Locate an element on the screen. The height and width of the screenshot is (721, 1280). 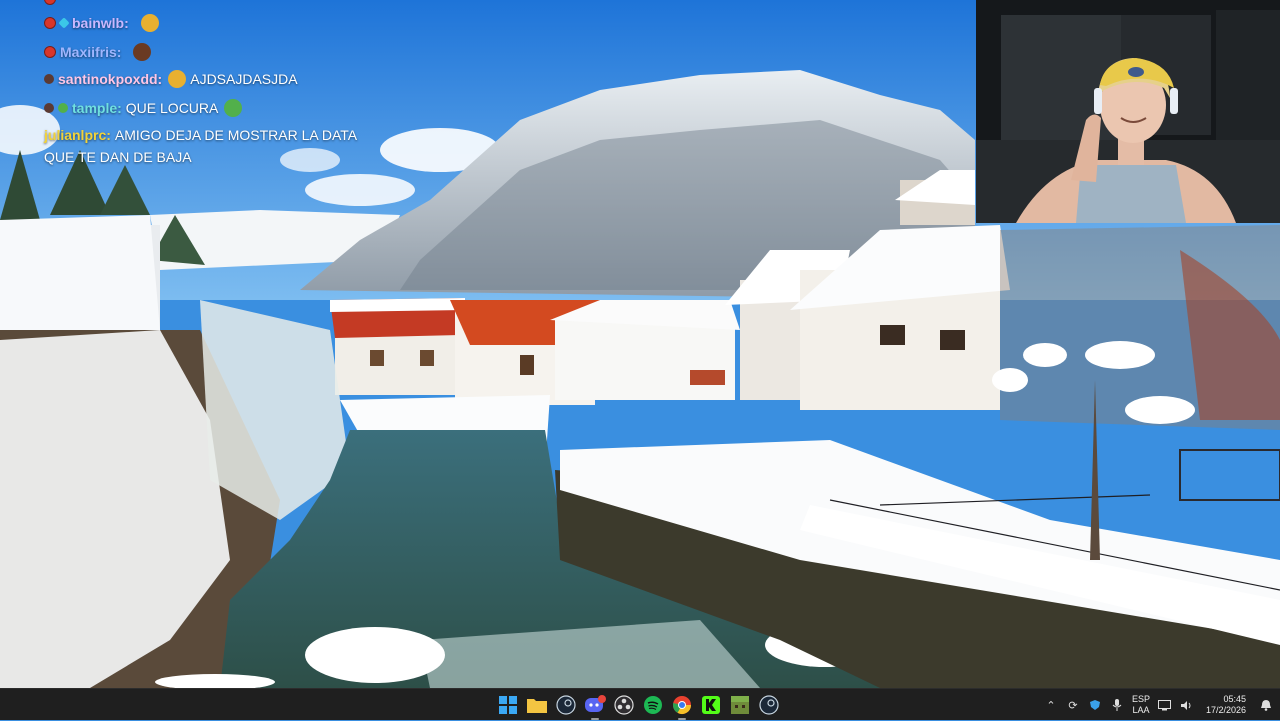
windows-taskbar: ⌃ ⟳ ESP LAA 05:45 17/2/2026 is located at coordinates (640, 704).